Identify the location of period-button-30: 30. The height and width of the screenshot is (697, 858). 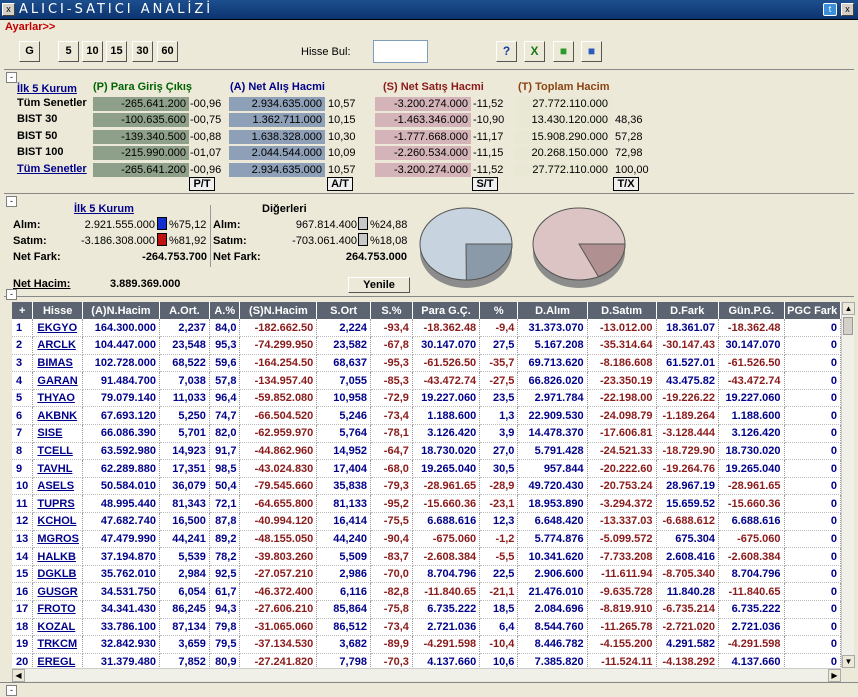
(142, 51).